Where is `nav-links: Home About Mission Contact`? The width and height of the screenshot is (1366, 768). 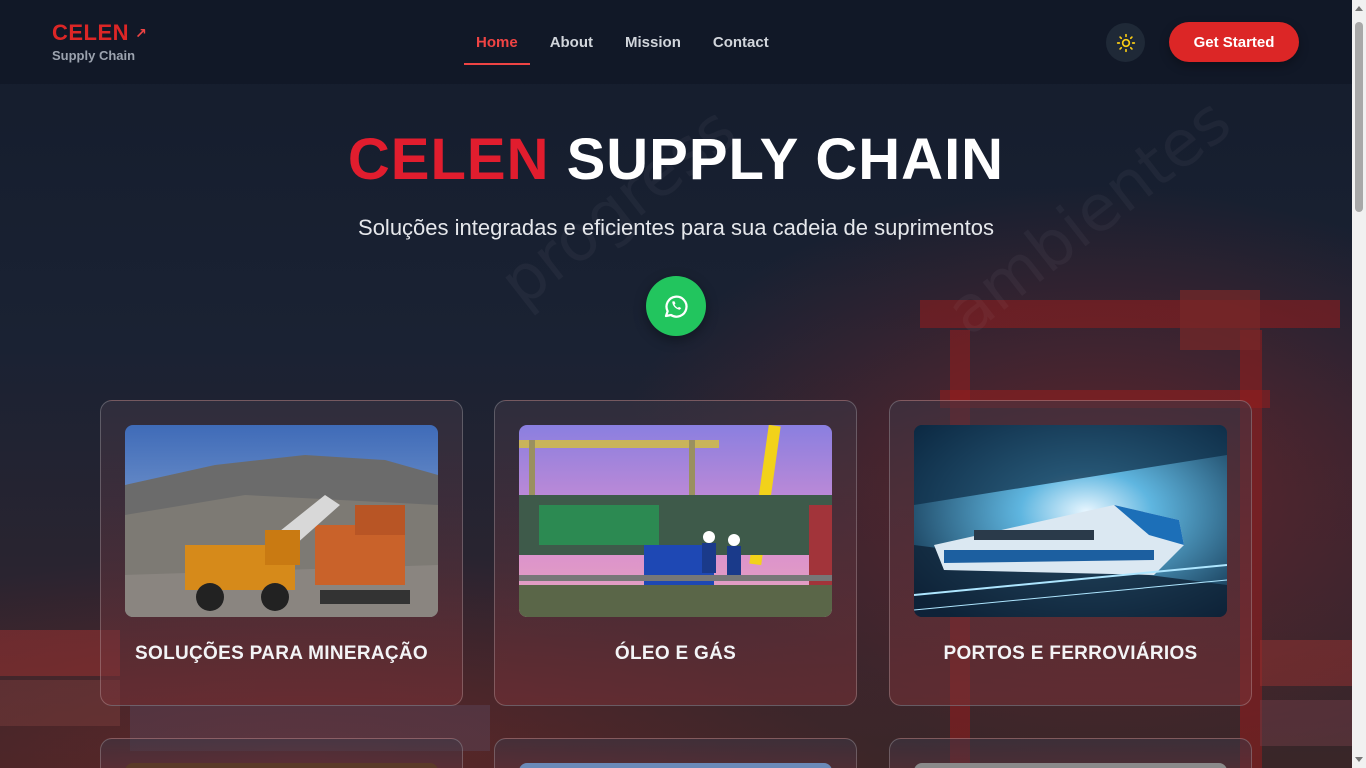
nav-links: Home About Mission Contact is located at coordinates (626, 44).